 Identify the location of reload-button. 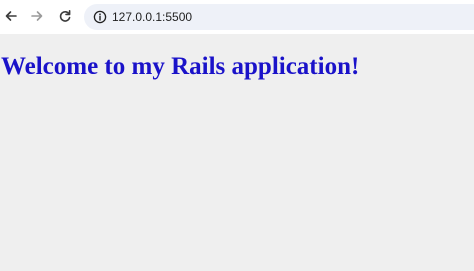
(65, 16).